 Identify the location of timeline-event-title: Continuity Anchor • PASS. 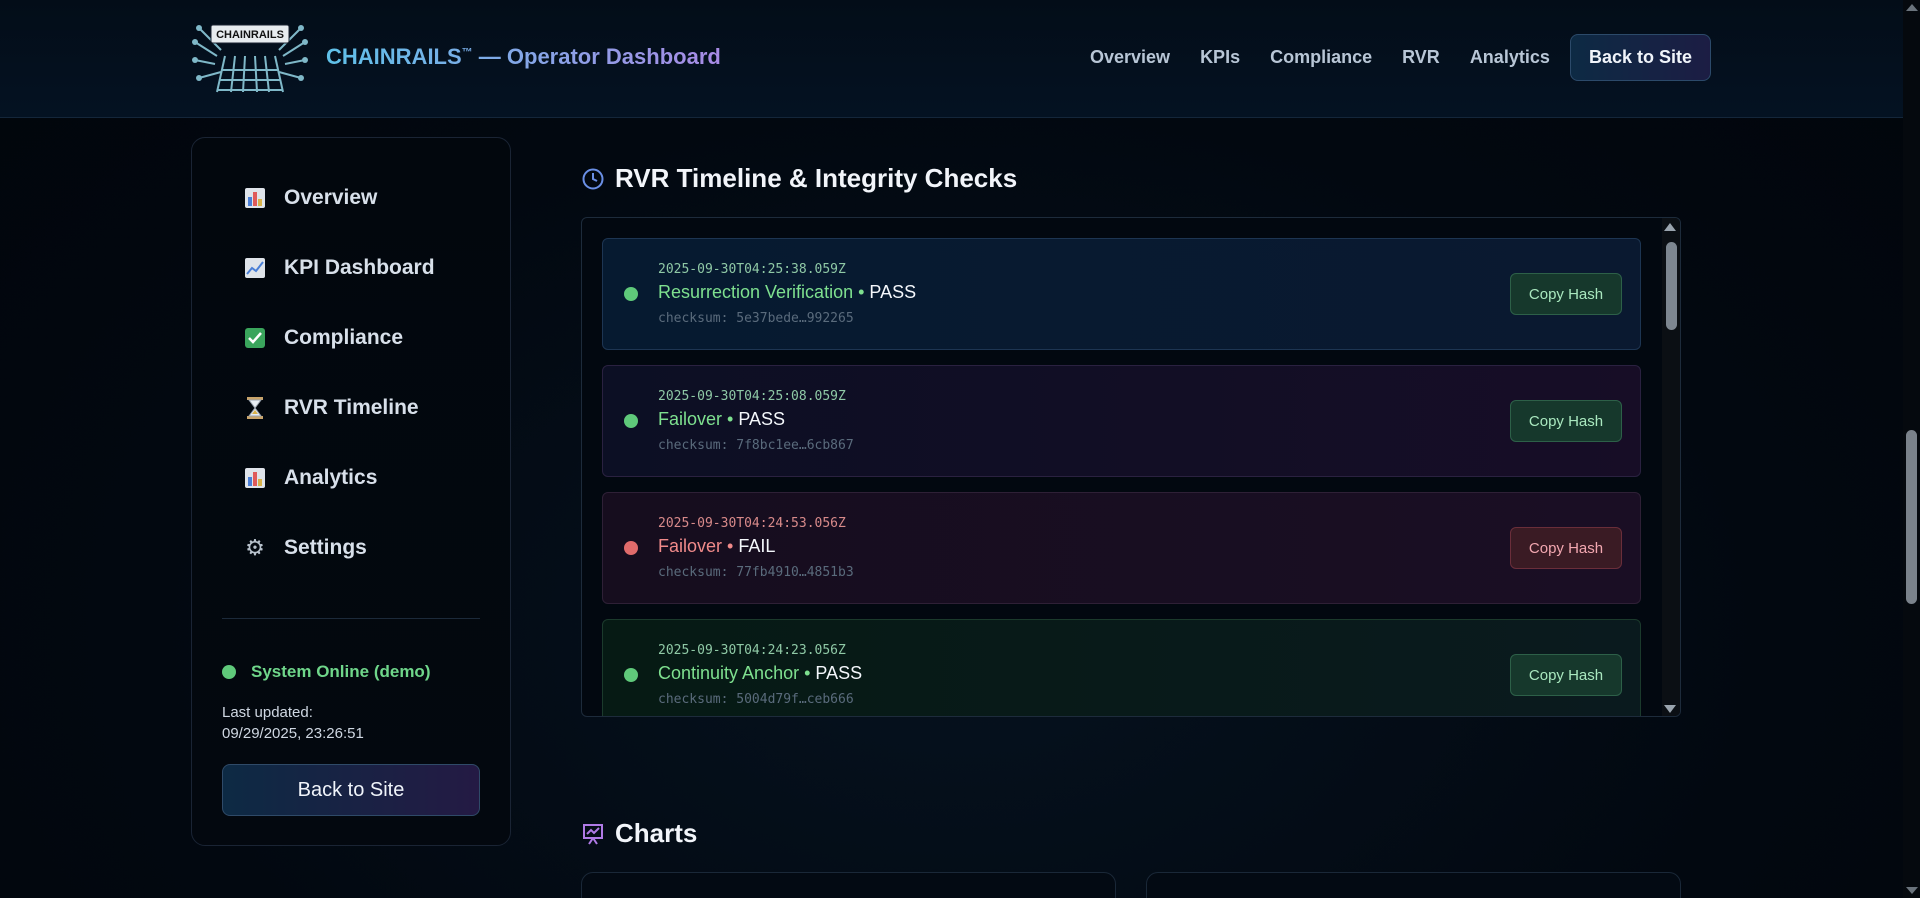
(760, 673).